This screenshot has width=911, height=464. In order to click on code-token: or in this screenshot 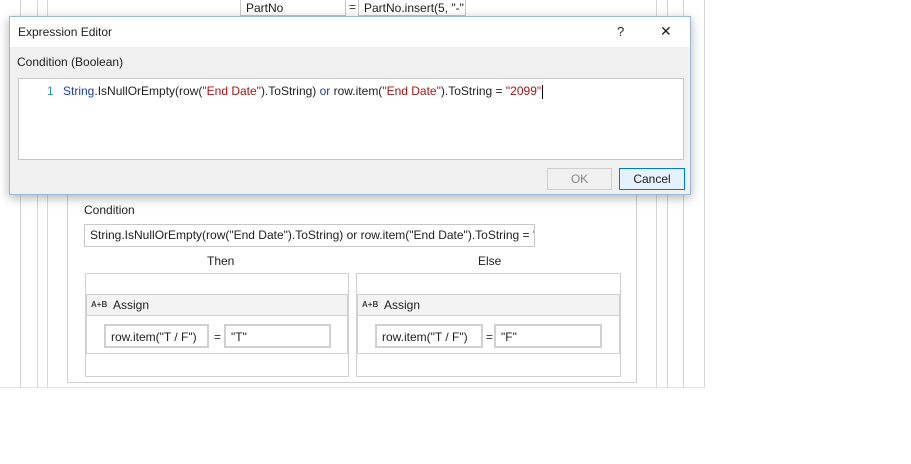, I will do `click(325, 91)`.